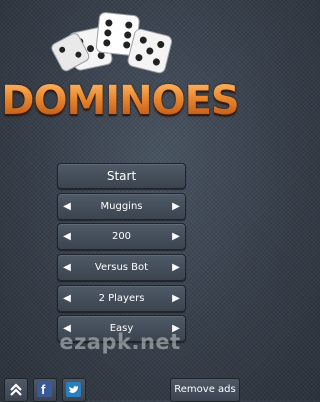 The height and width of the screenshot is (402, 320). I want to click on opponent-selector: ◀ Versus Bot ▶, so click(121, 267).